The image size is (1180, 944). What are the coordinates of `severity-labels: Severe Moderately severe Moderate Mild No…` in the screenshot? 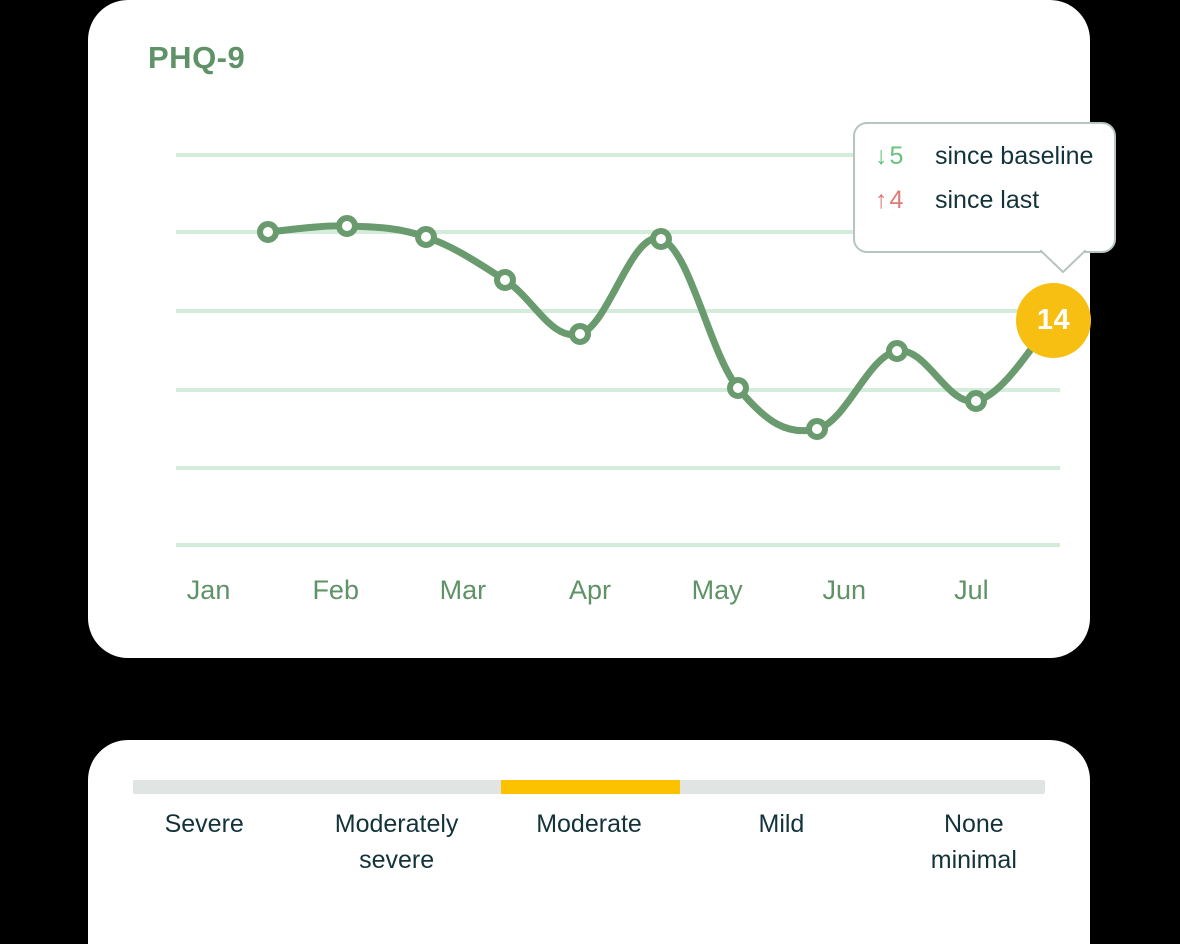 It's located at (589, 842).